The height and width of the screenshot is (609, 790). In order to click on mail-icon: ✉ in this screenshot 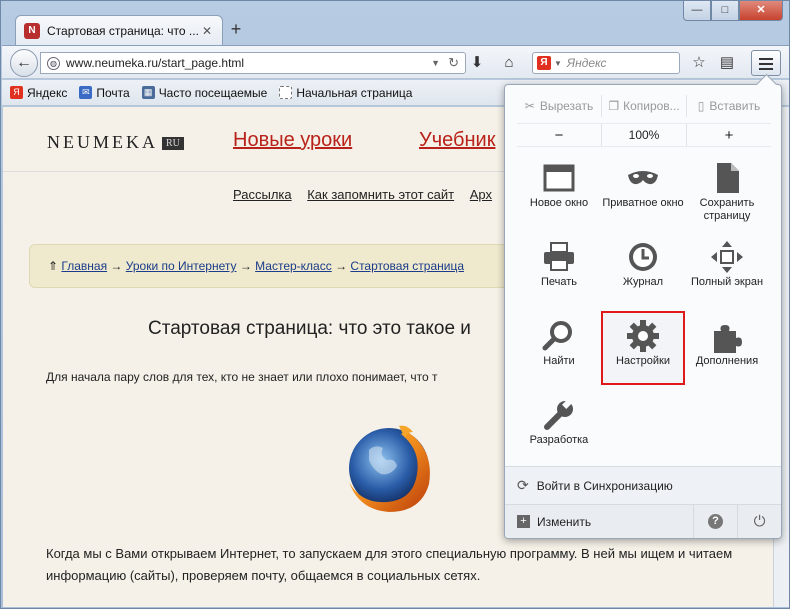, I will do `click(86, 92)`.